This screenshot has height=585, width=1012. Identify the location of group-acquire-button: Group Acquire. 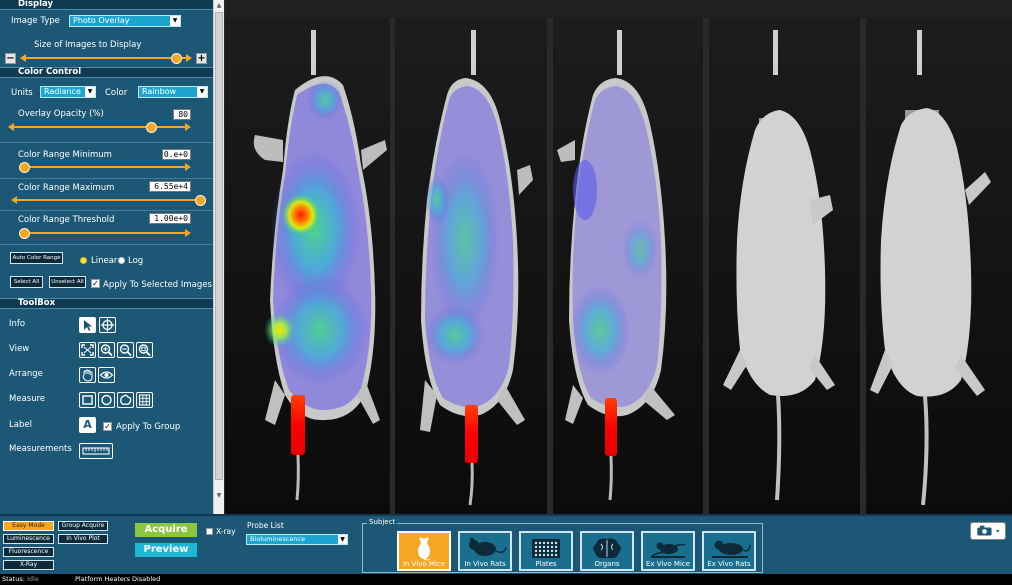
(83, 526).